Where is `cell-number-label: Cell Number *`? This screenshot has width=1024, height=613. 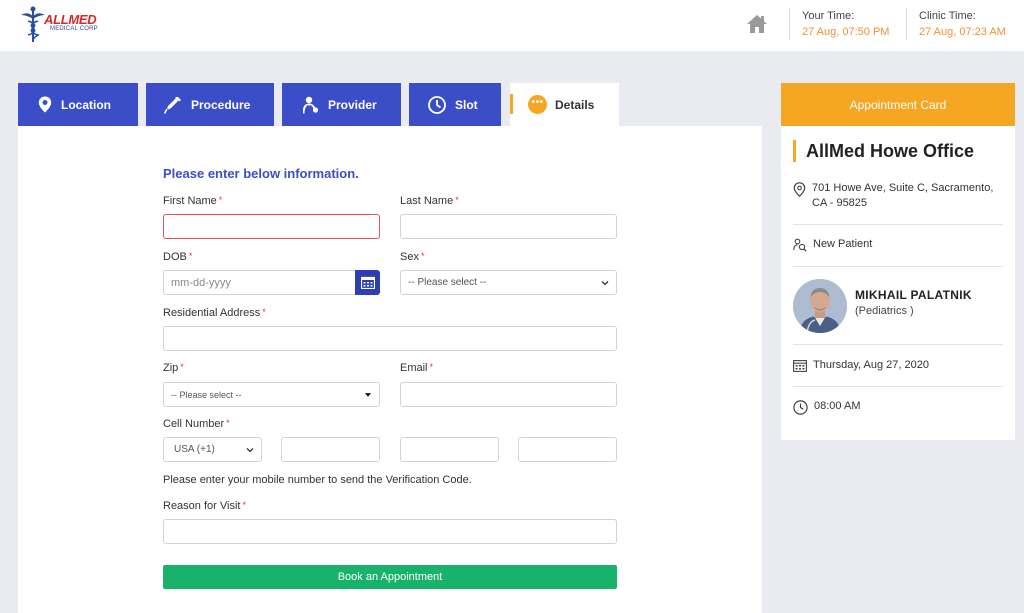
cell-number-label: Cell Number * is located at coordinates (196, 424).